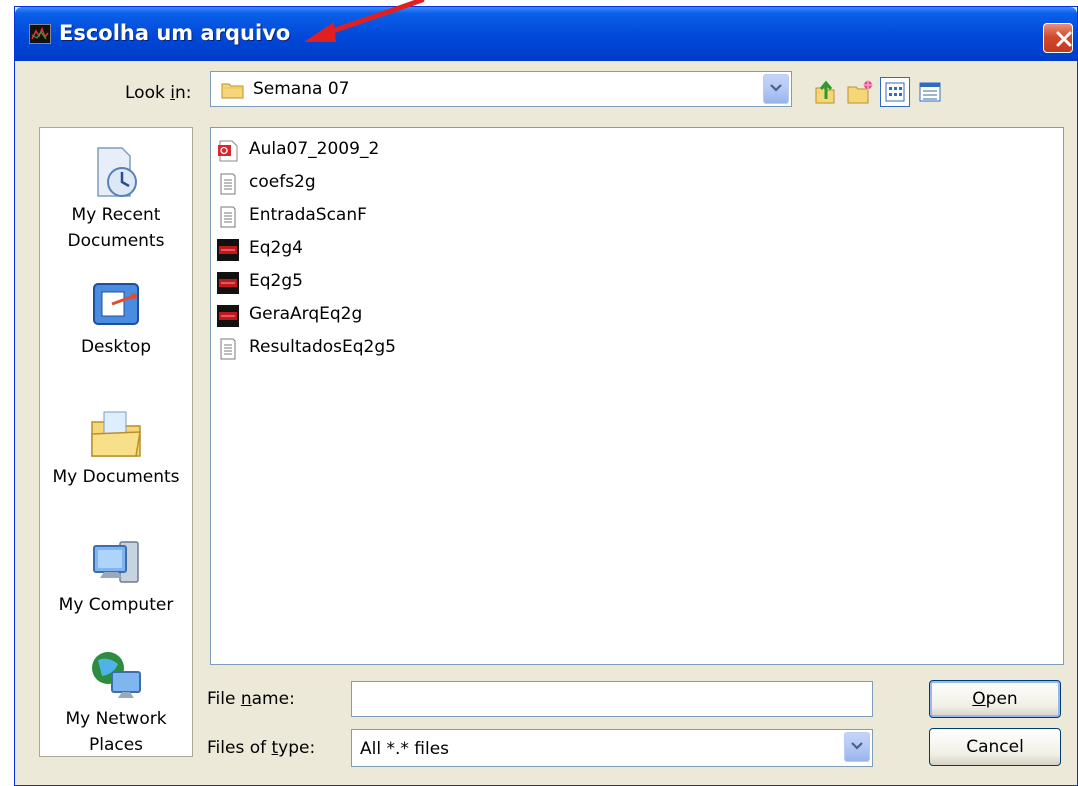 This screenshot has height=786, width=1078. I want to click on close-icon, so click(1064, 39).